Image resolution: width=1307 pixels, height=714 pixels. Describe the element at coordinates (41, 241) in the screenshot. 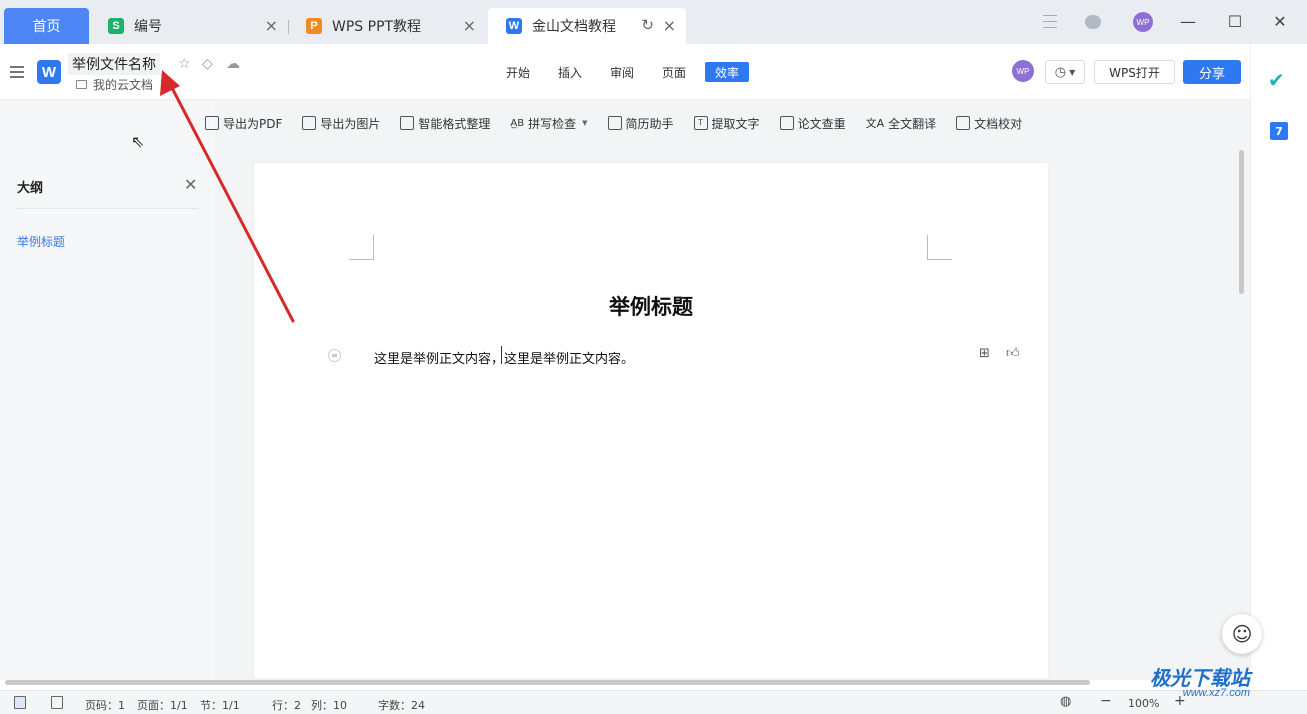

I see `outline-item: 举例标题` at that location.